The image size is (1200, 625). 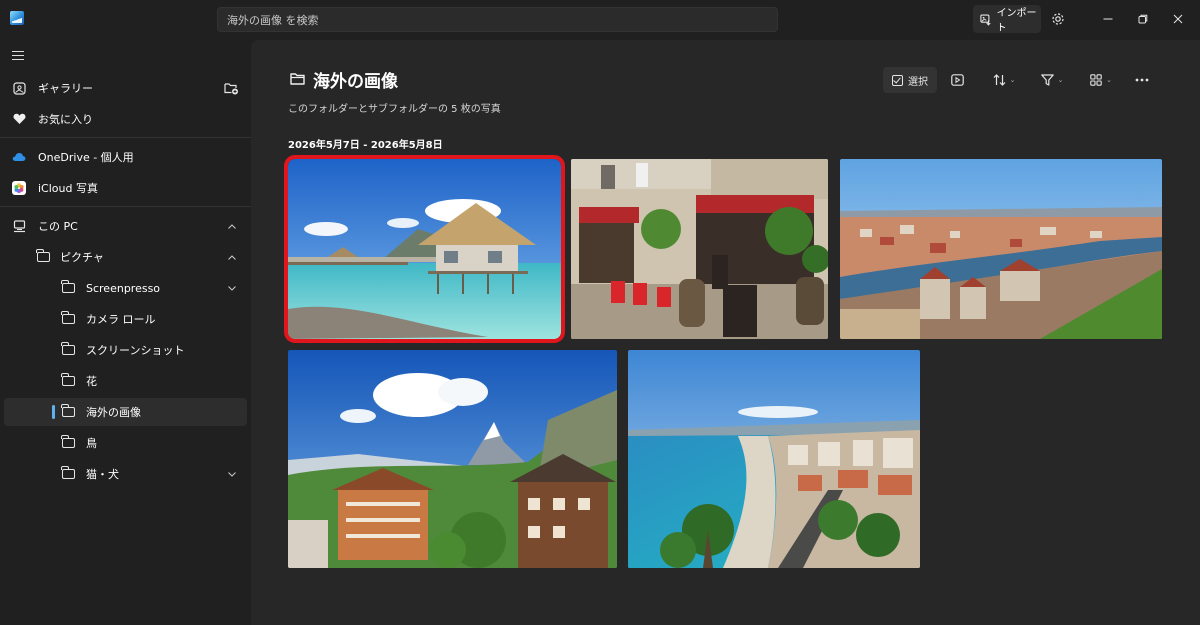 I want to click on sidebar-item-label: スクリーンショット, so click(x=135, y=350).